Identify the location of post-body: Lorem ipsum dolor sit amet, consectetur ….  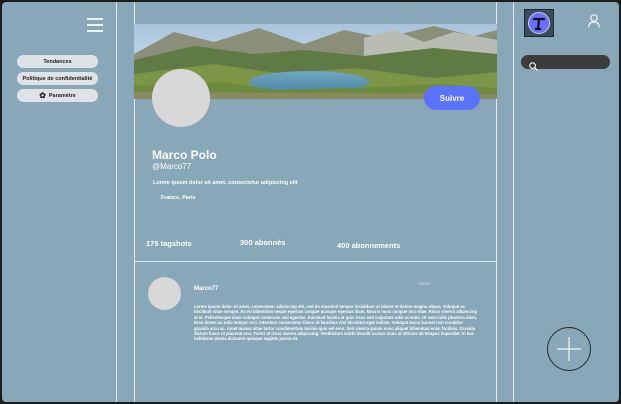
(335, 323).